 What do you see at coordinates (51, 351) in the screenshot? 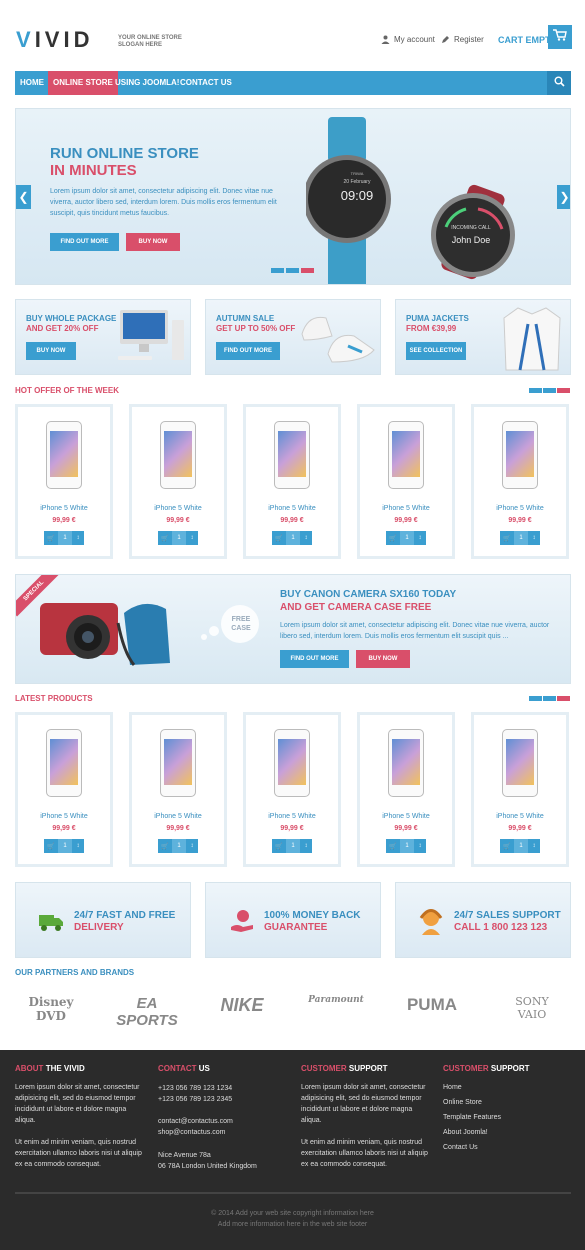
I see `buy-now-button: BUY NOW` at bounding box center [51, 351].